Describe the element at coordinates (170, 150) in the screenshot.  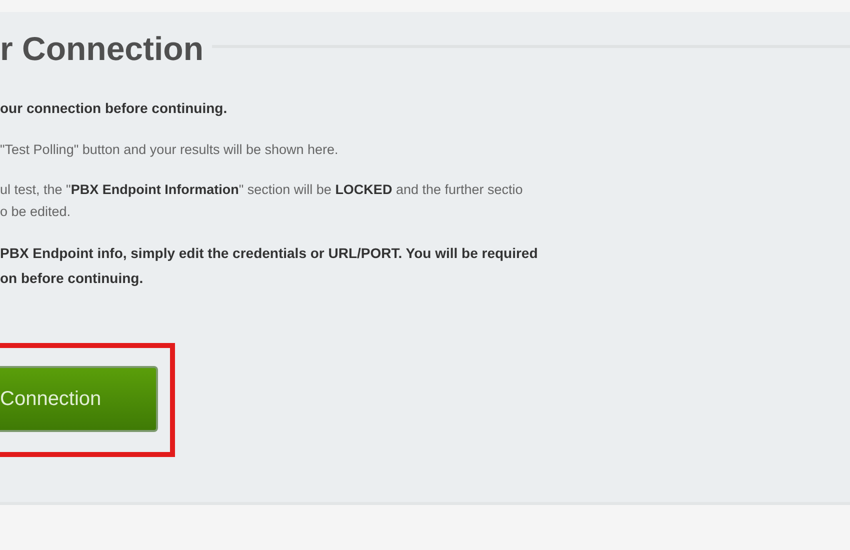
I see `instruction-text: "Test Polling" button and your results will be shown here.` at that location.